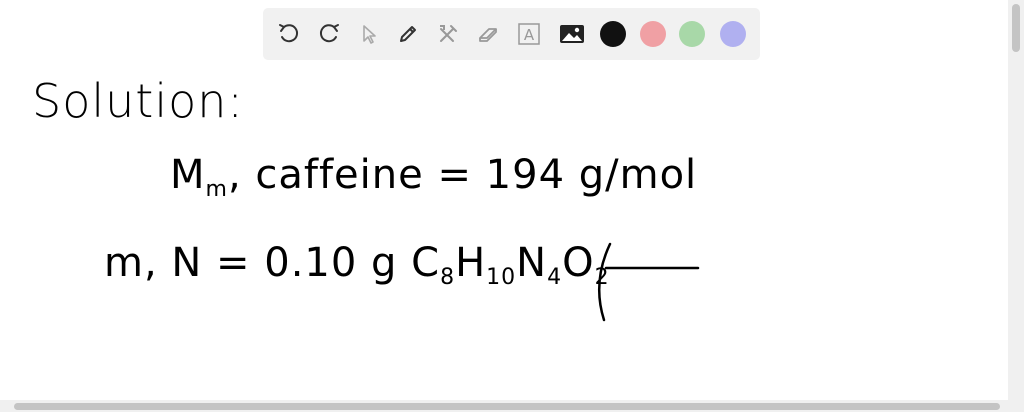 This screenshot has width=1024, height=412. What do you see at coordinates (511, 34) in the screenshot?
I see `drawing-toolbar: A` at bounding box center [511, 34].